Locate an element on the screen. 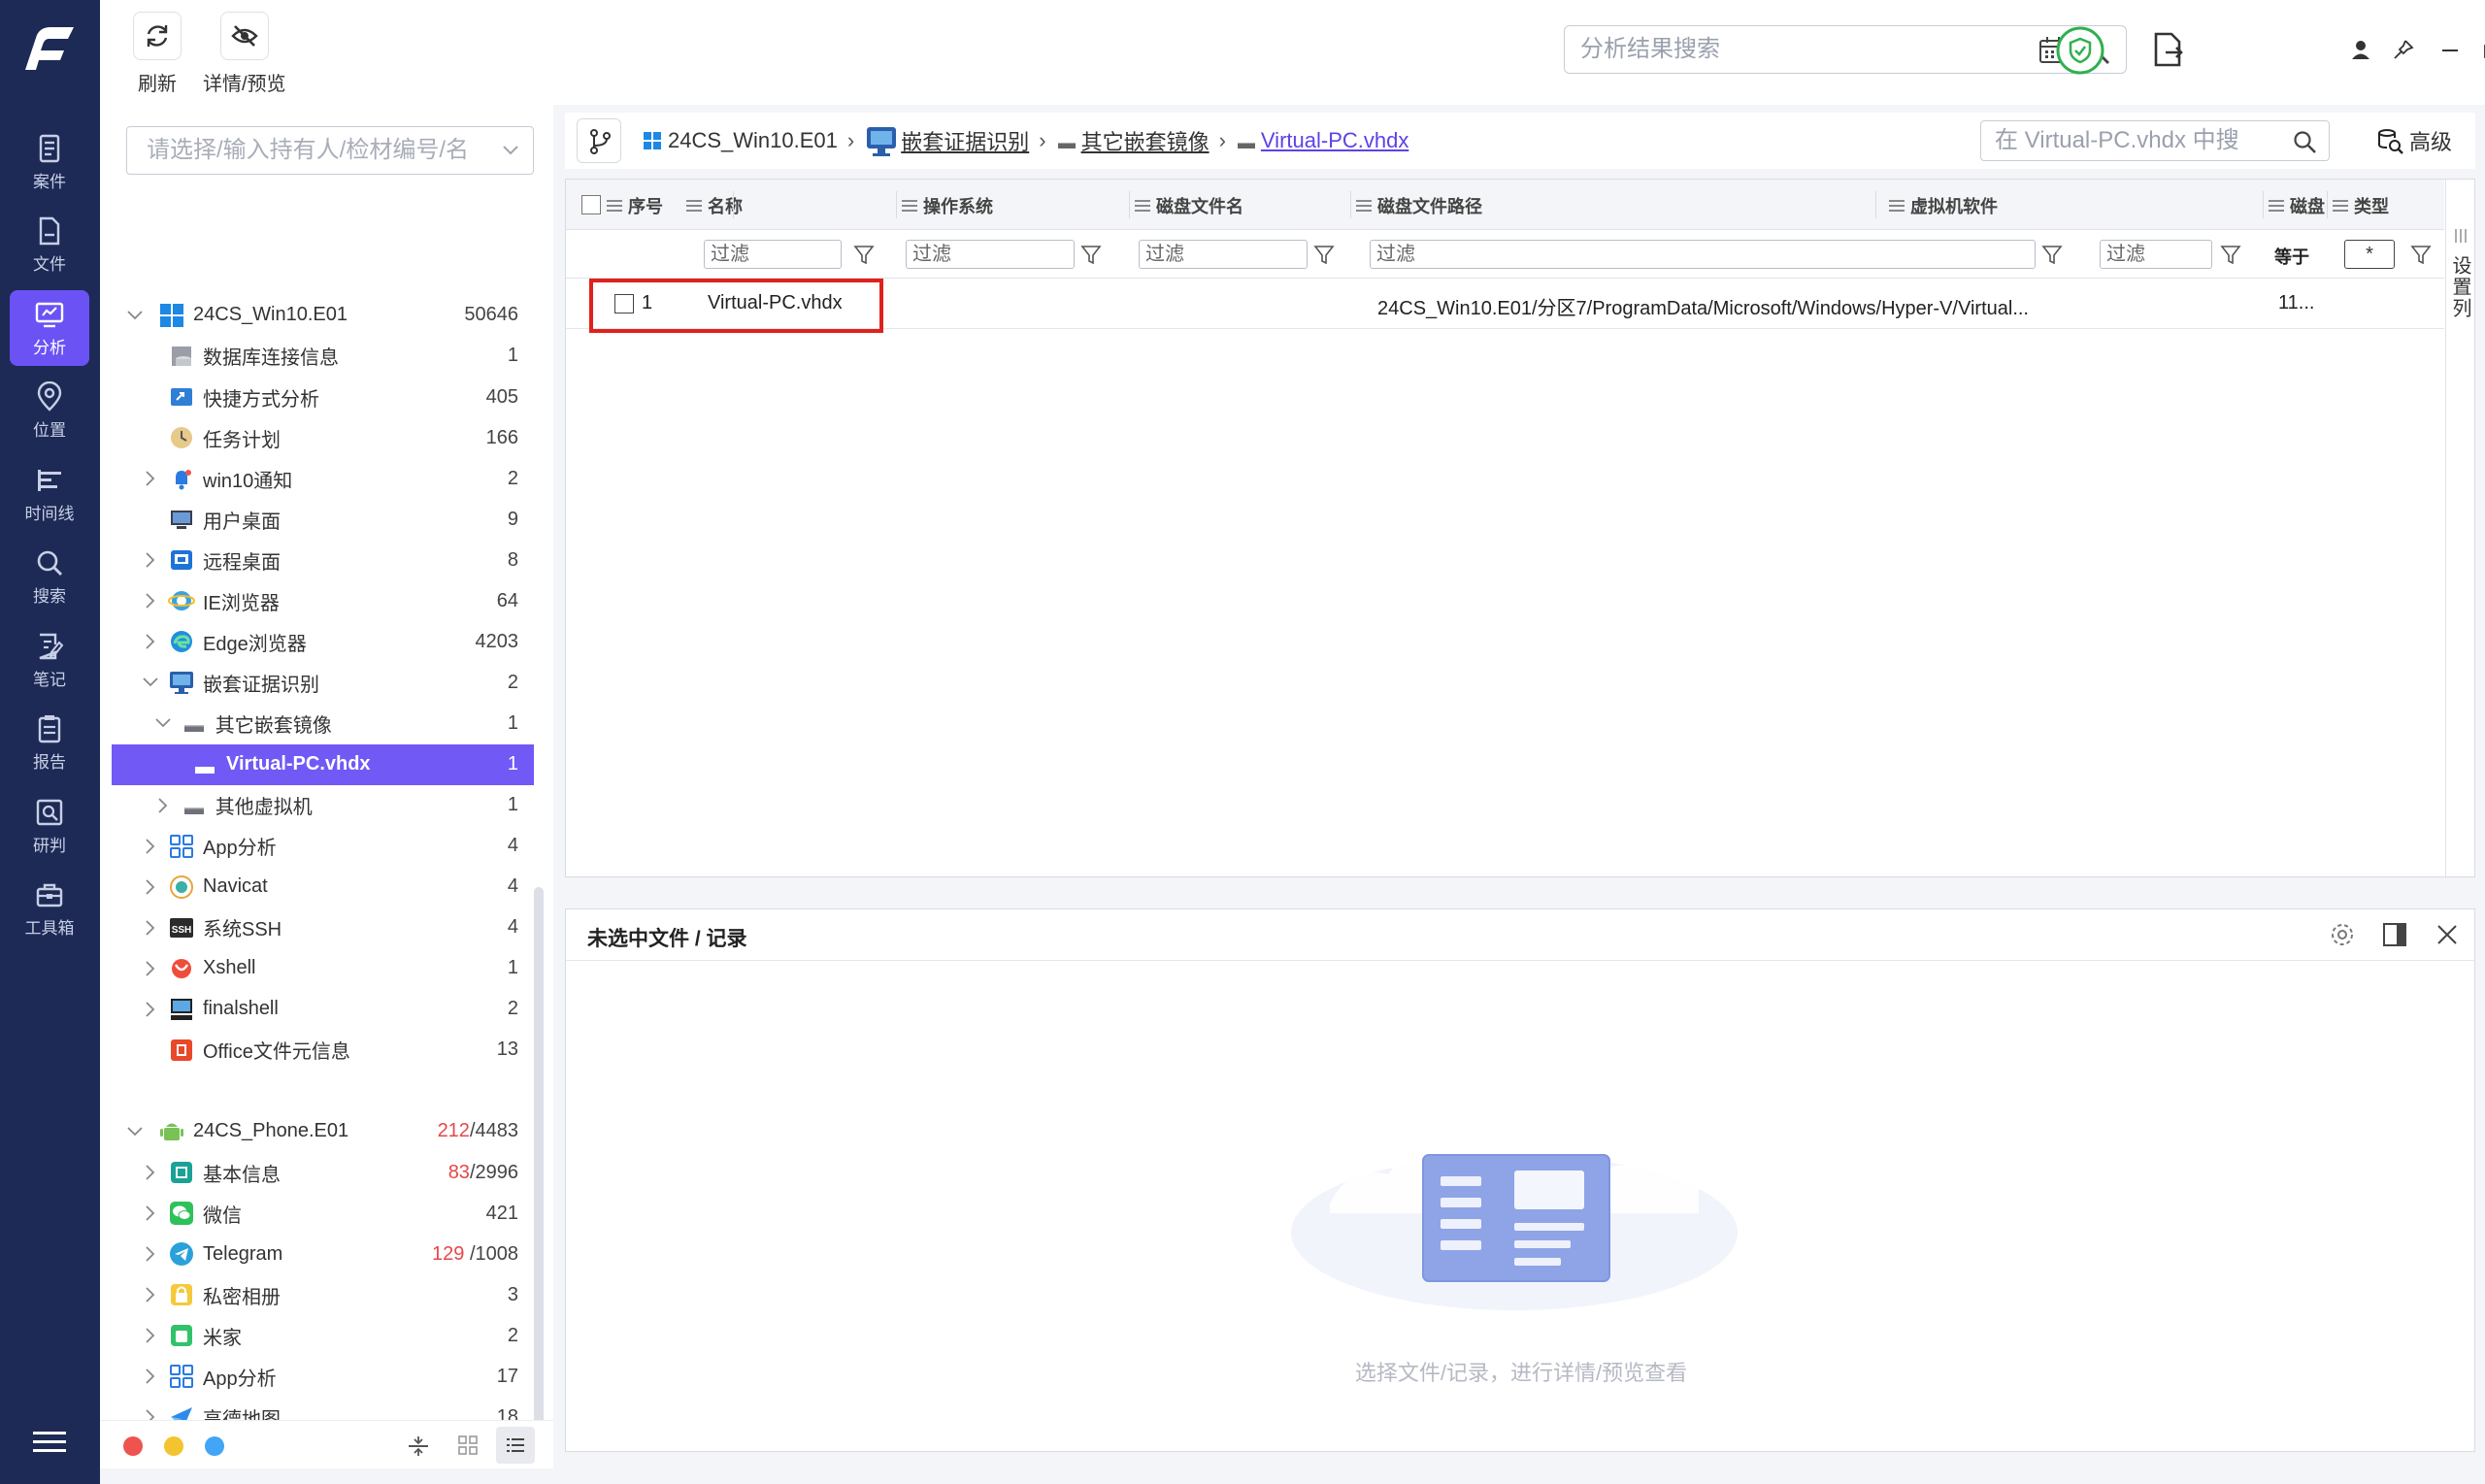 This screenshot has height=1484, width=2485. tree-item: Virtual-PC.vhdx 1 is located at coordinates (323, 764).